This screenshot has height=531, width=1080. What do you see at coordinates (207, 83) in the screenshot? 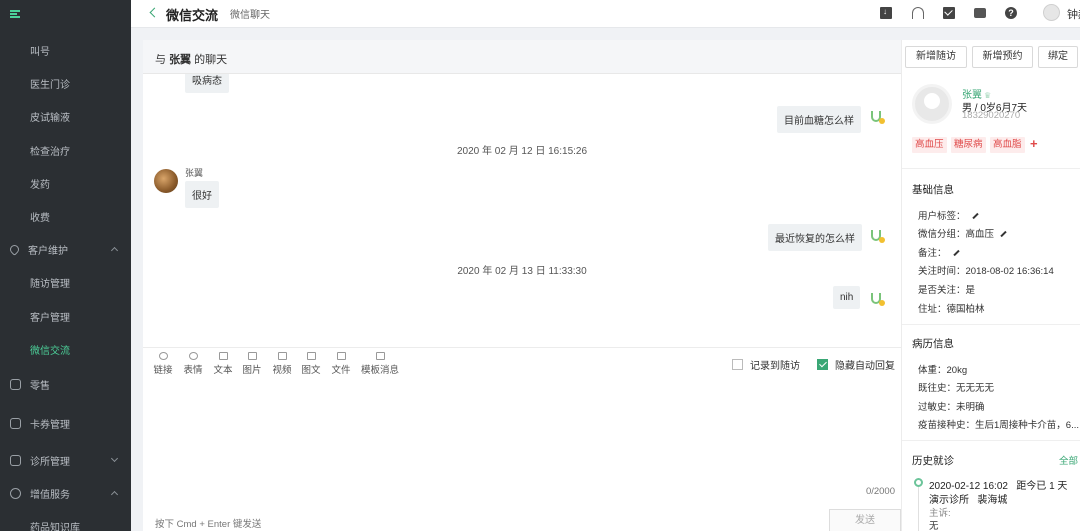
I see `message-bubble: 吸病态` at bounding box center [207, 83].